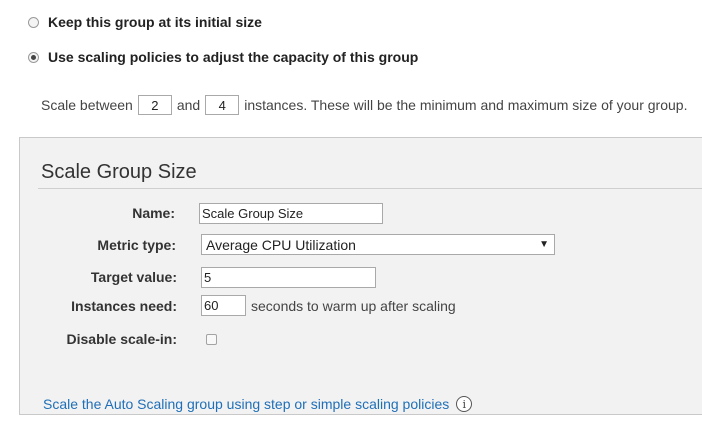  What do you see at coordinates (119, 172) in the screenshot?
I see `panel-title: Scale Group Size` at bounding box center [119, 172].